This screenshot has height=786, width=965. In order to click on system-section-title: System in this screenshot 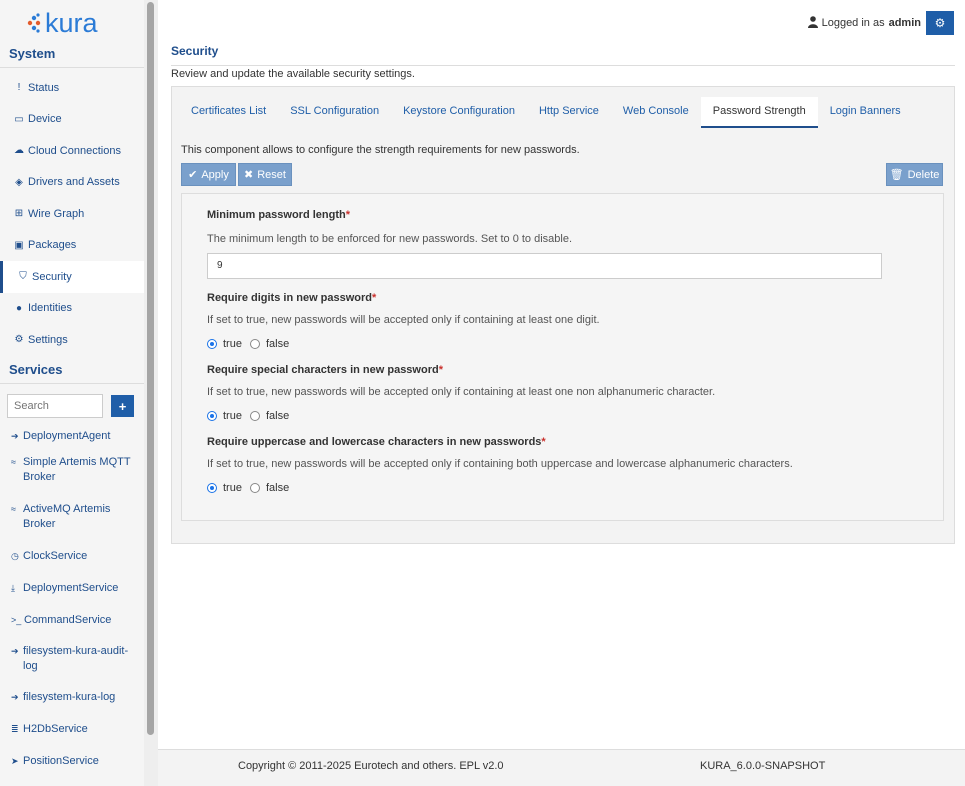, I will do `click(72, 55)`.